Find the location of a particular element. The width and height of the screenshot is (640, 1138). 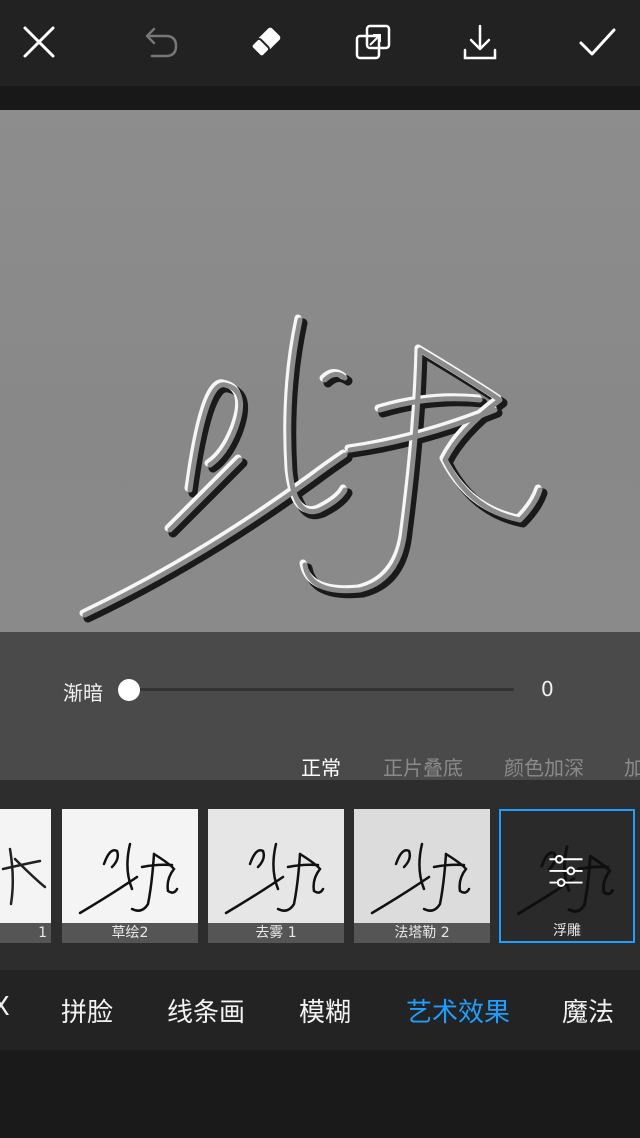

fade-slider-value: 0 is located at coordinates (547, 689).